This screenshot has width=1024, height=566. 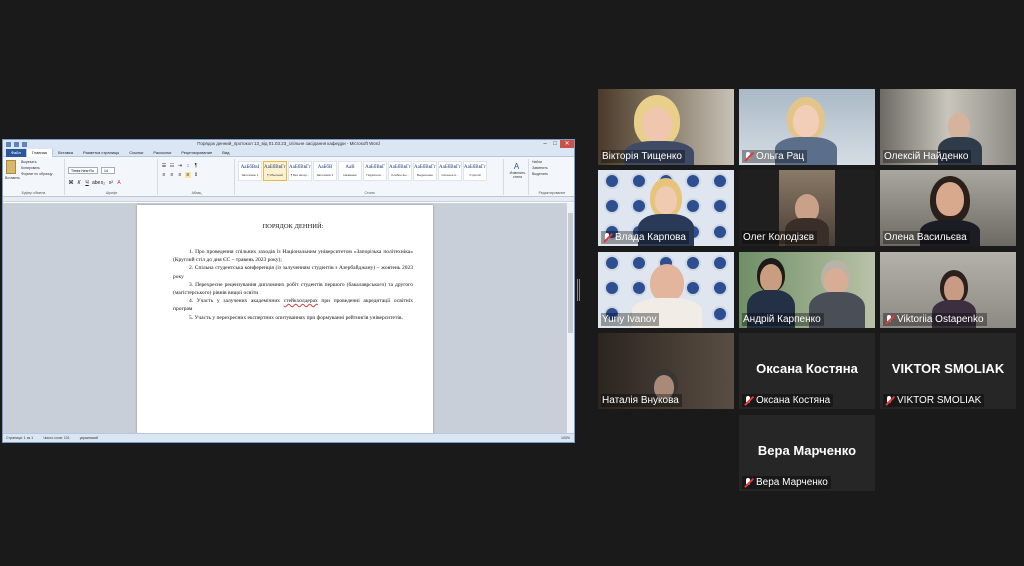 I want to click on align-right-button: ≡, so click(x=180, y=175).